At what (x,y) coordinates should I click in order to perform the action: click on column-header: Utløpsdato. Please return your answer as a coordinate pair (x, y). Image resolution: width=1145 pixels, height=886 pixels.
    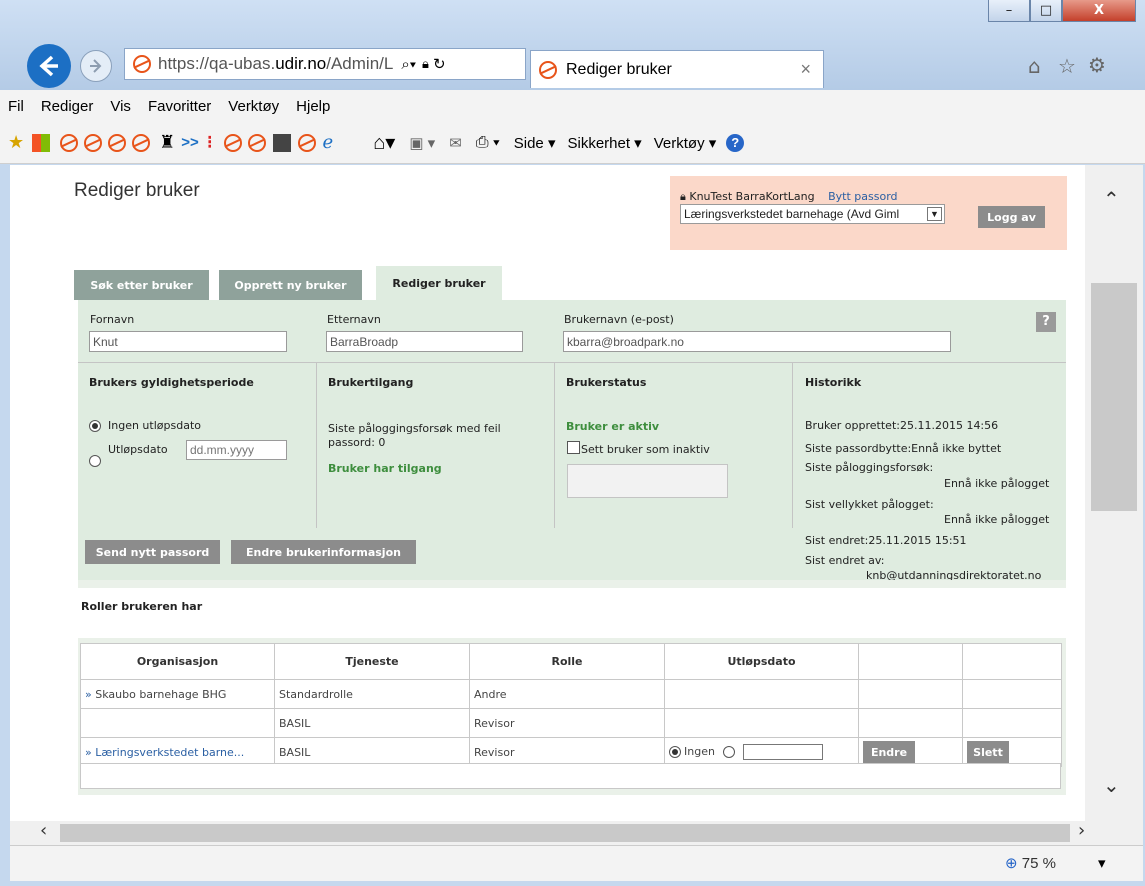
    Looking at the image, I should click on (761, 661).